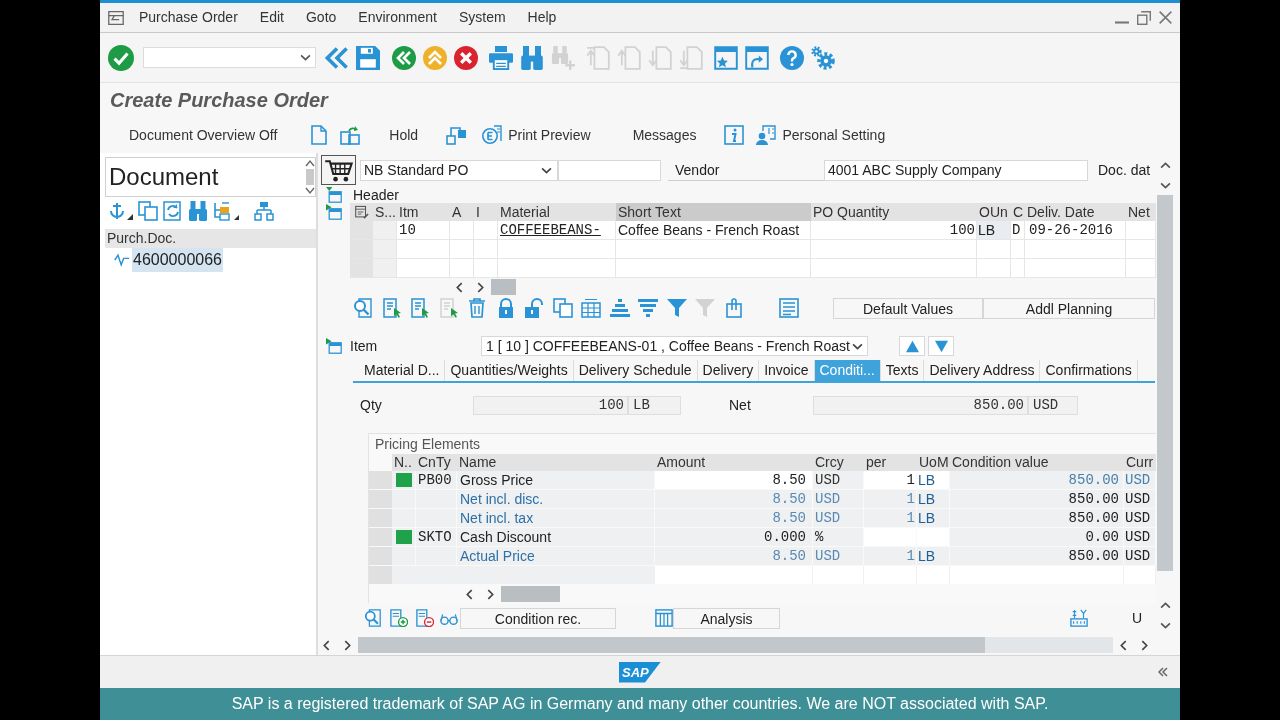 Image resolution: width=1280 pixels, height=720 pixels. Describe the element at coordinates (933, 462) in the screenshot. I see `column-header: UoM` at that location.